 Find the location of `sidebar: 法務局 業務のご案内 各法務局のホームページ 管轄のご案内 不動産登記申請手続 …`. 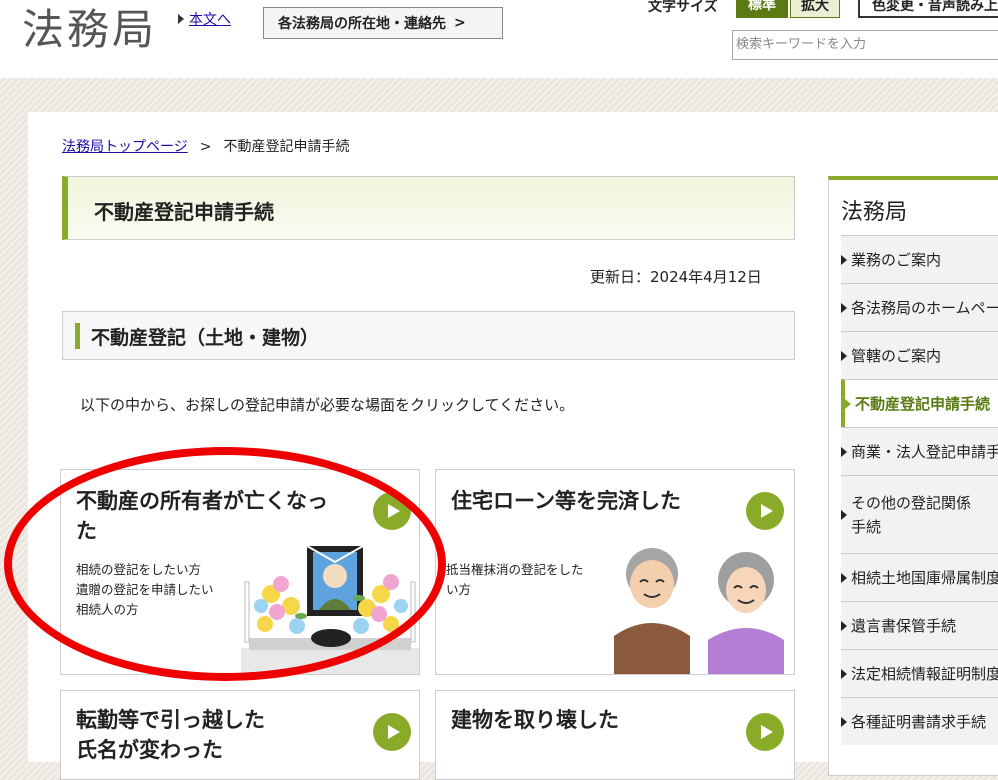

sidebar: 法務局 業務のご案内 各法務局のホームページ 管轄のご案内 不動産登記申請手続 … is located at coordinates (913, 476).